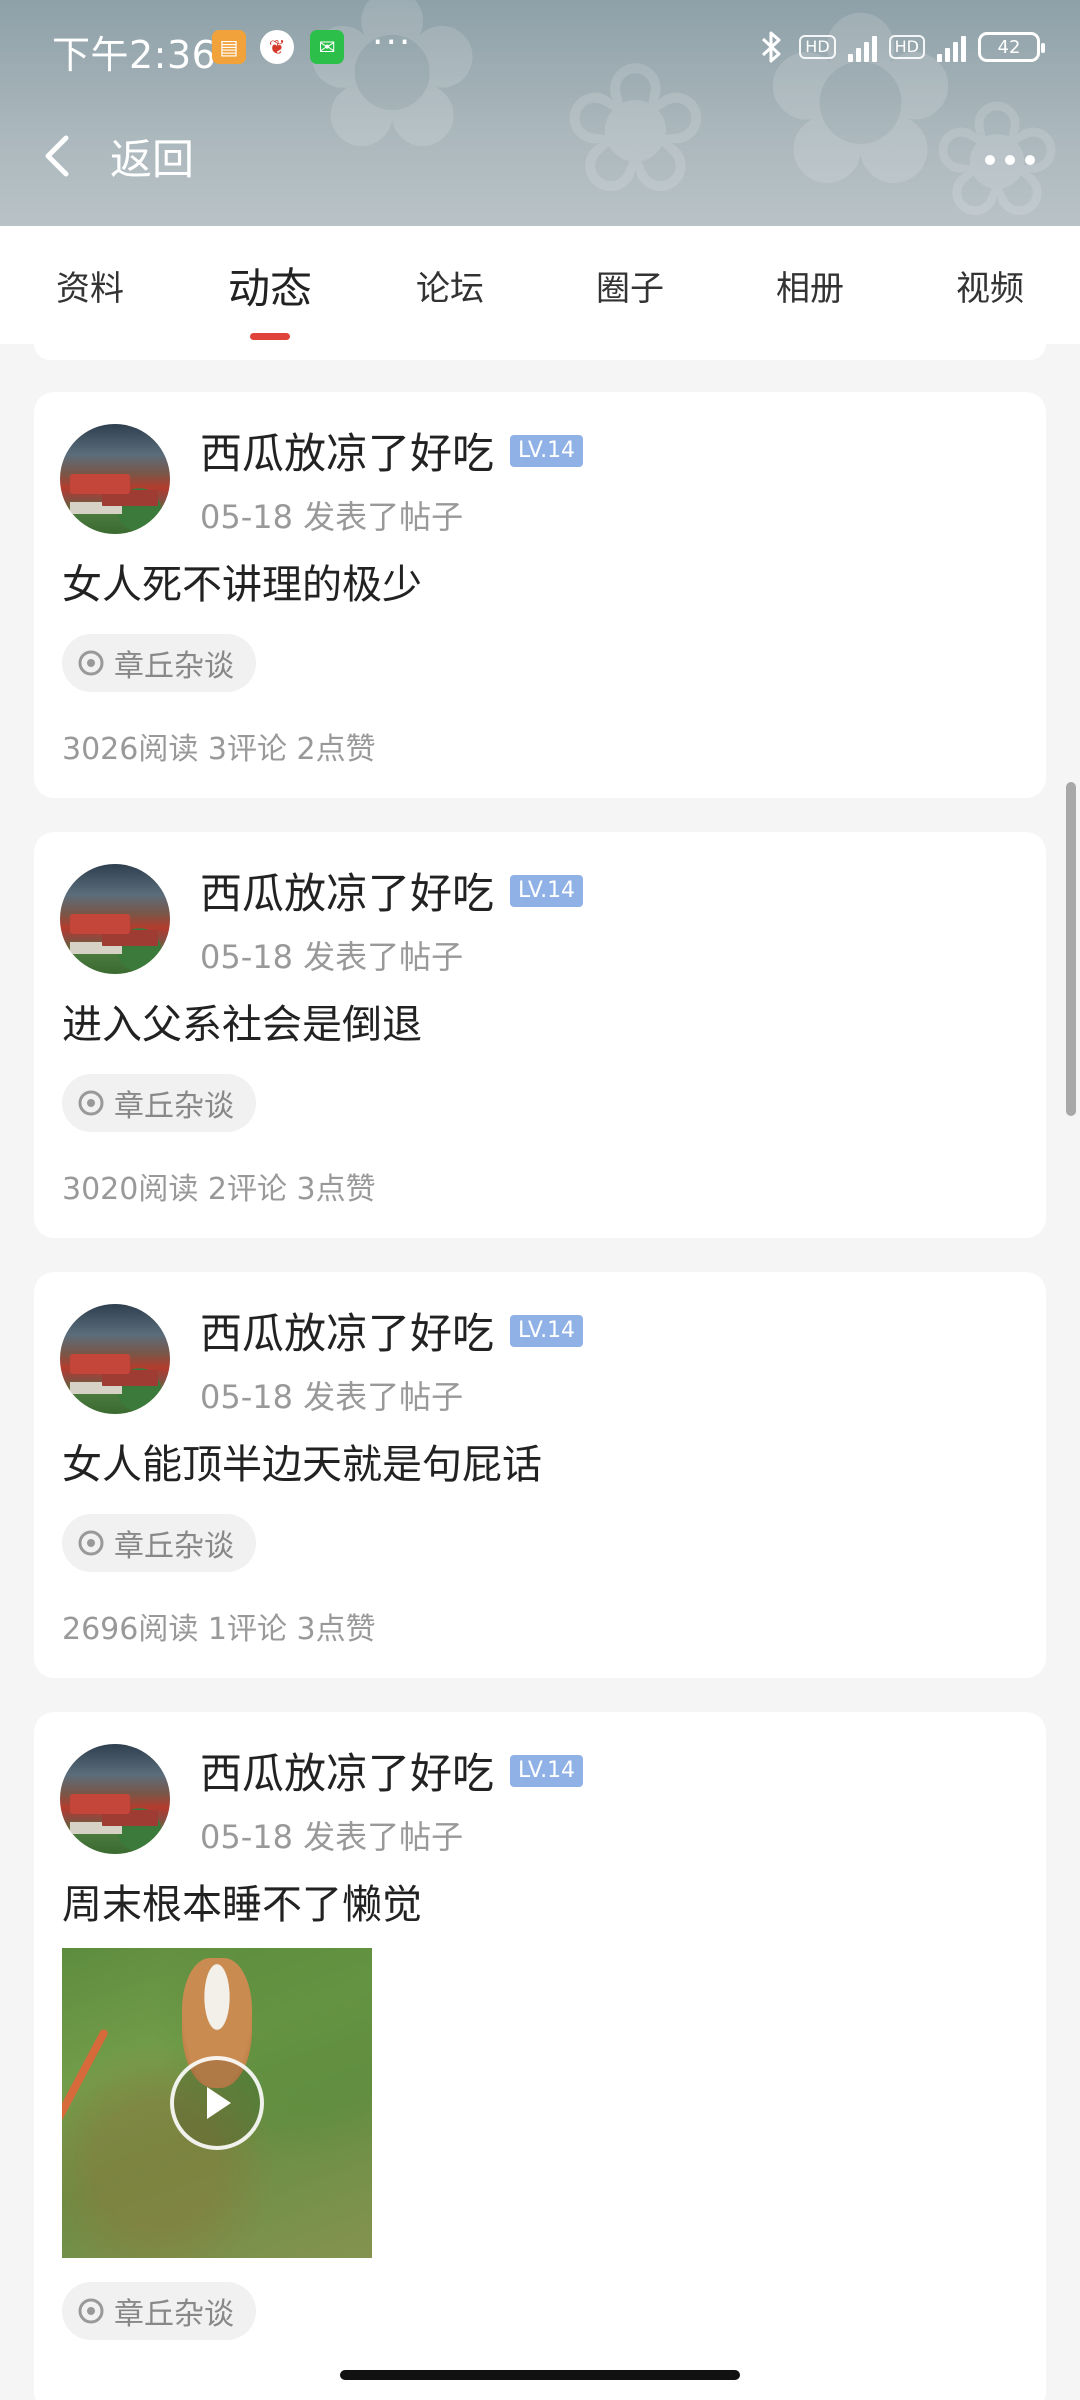  What do you see at coordinates (1071, 949) in the screenshot?
I see `scrollbar-thumb` at bounding box center [1071, 949].